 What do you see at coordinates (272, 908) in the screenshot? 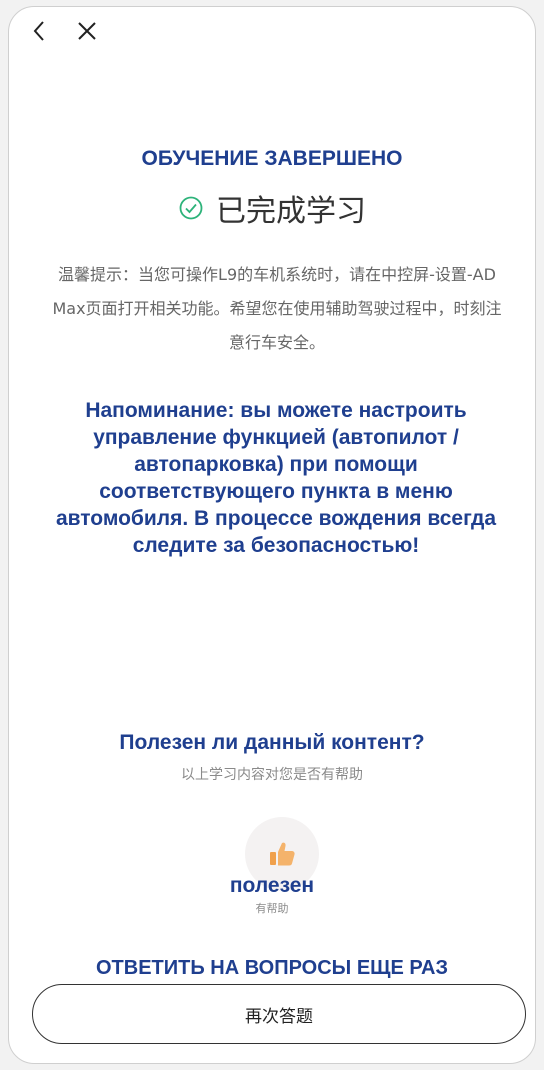
I see `helpful-label: 有帮助` at bounding box center [272, 908].